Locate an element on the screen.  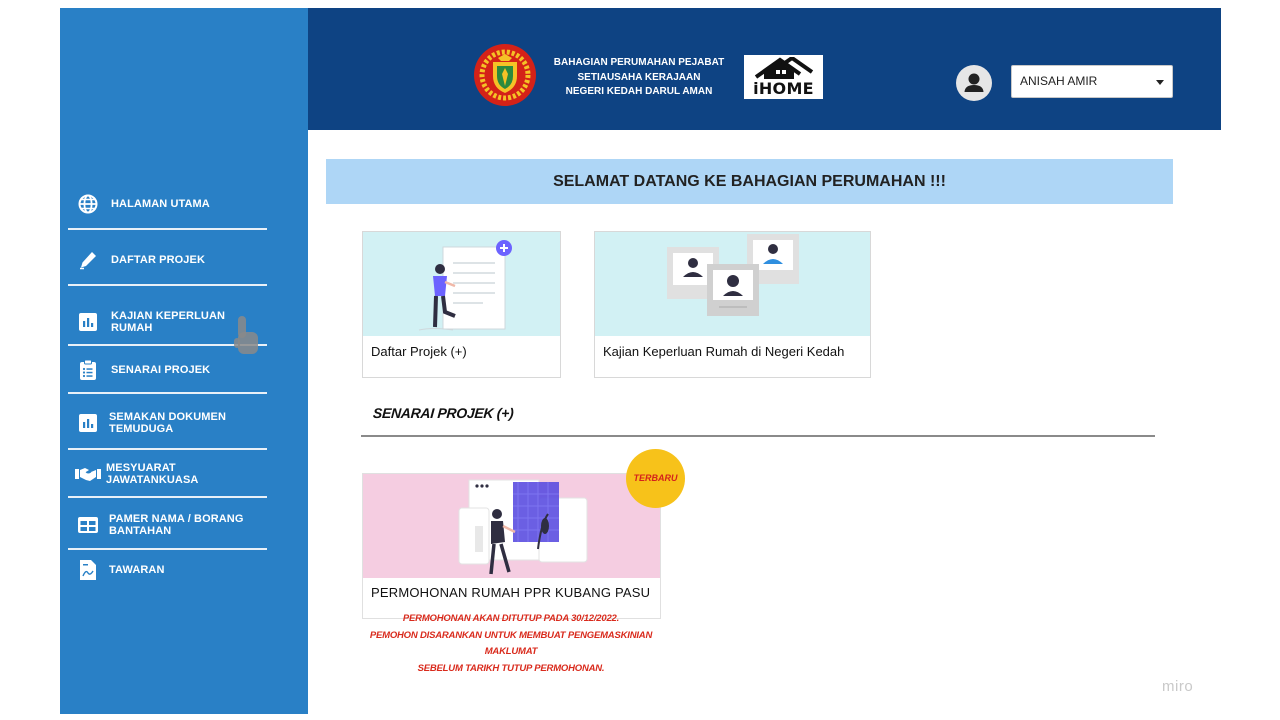
document-icon is located at coordinates (88, 570).